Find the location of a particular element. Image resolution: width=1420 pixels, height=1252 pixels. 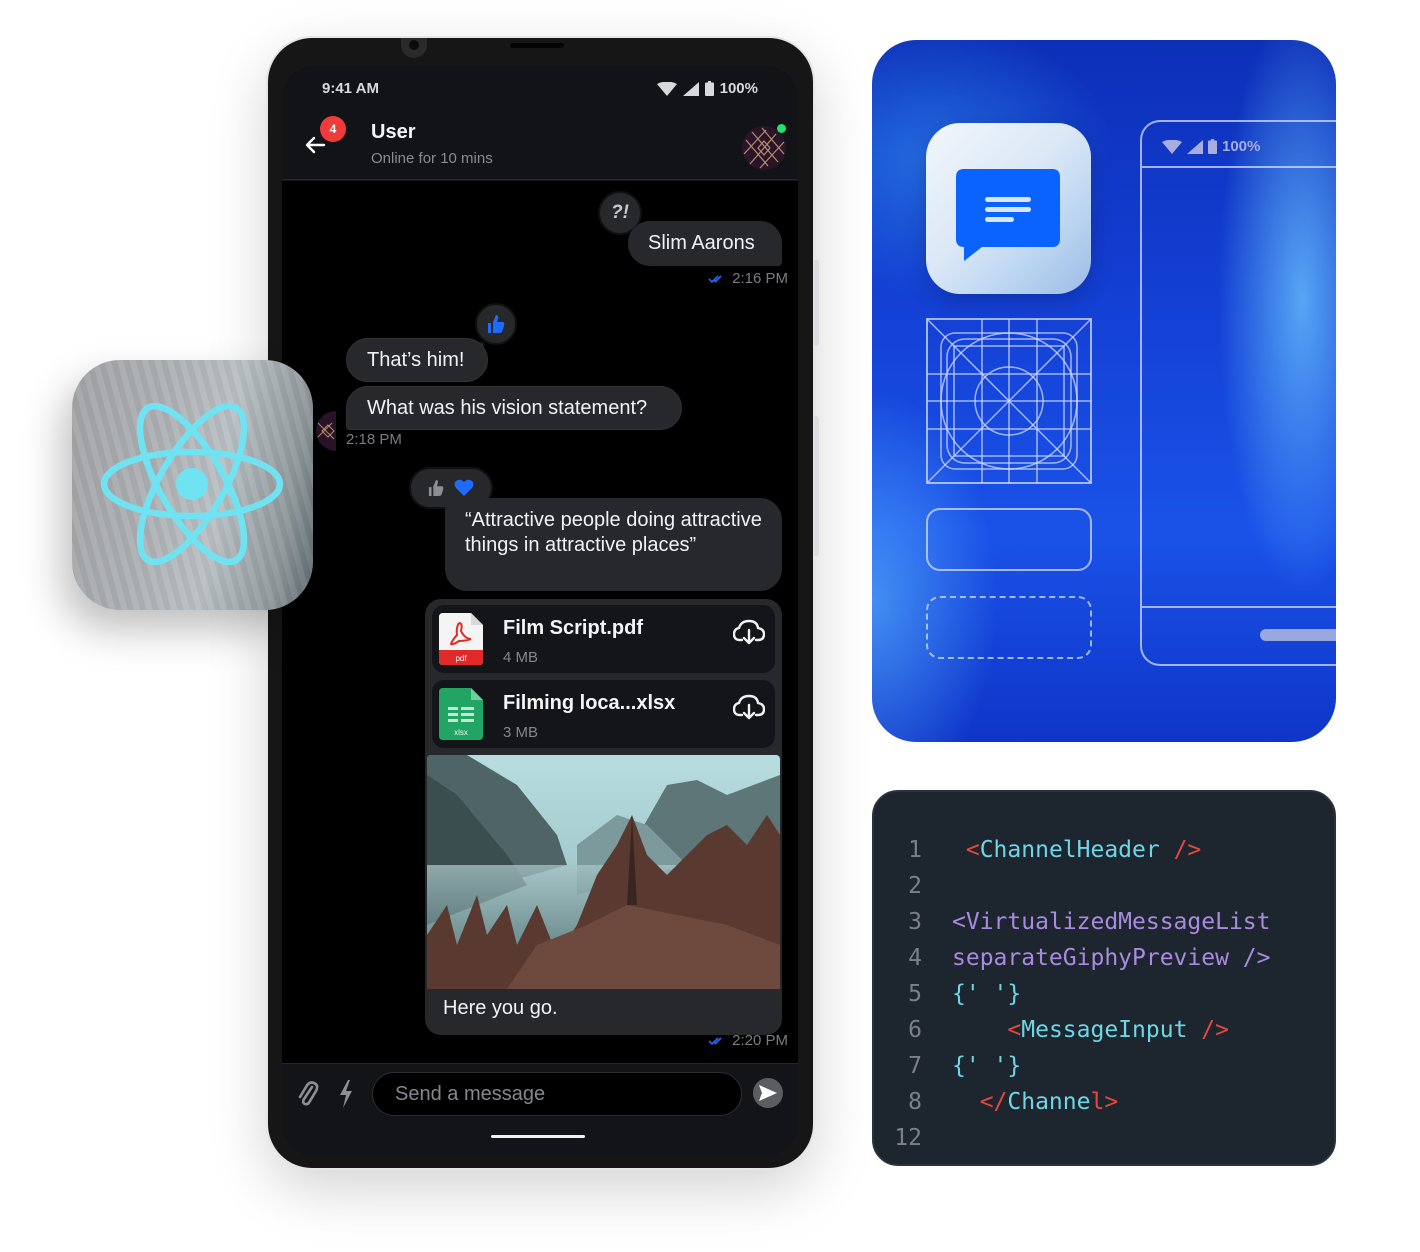

code-text: <VirtualizedMessageList is located at coordinates (1111, 922).